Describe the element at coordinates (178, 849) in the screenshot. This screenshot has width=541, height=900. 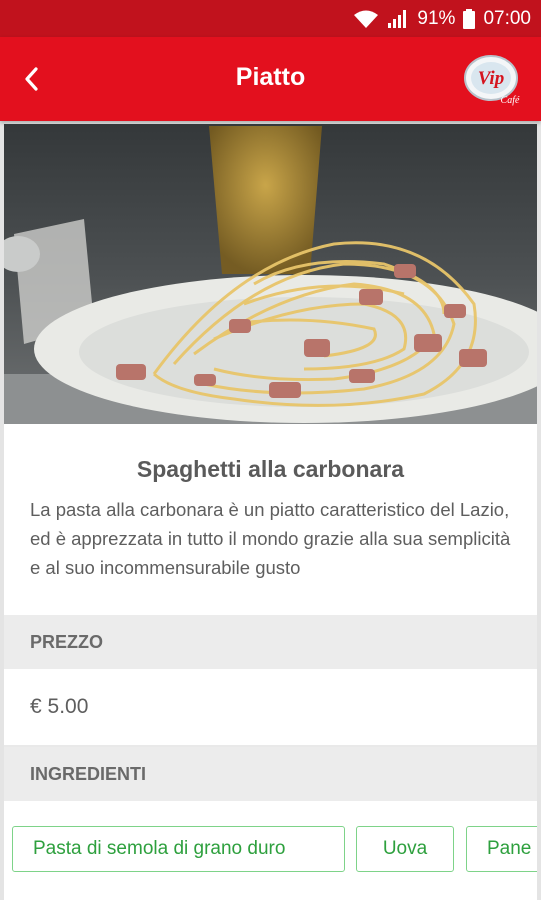
I see `ingredient-chip: Pasta di semola di grano duro` at that location.